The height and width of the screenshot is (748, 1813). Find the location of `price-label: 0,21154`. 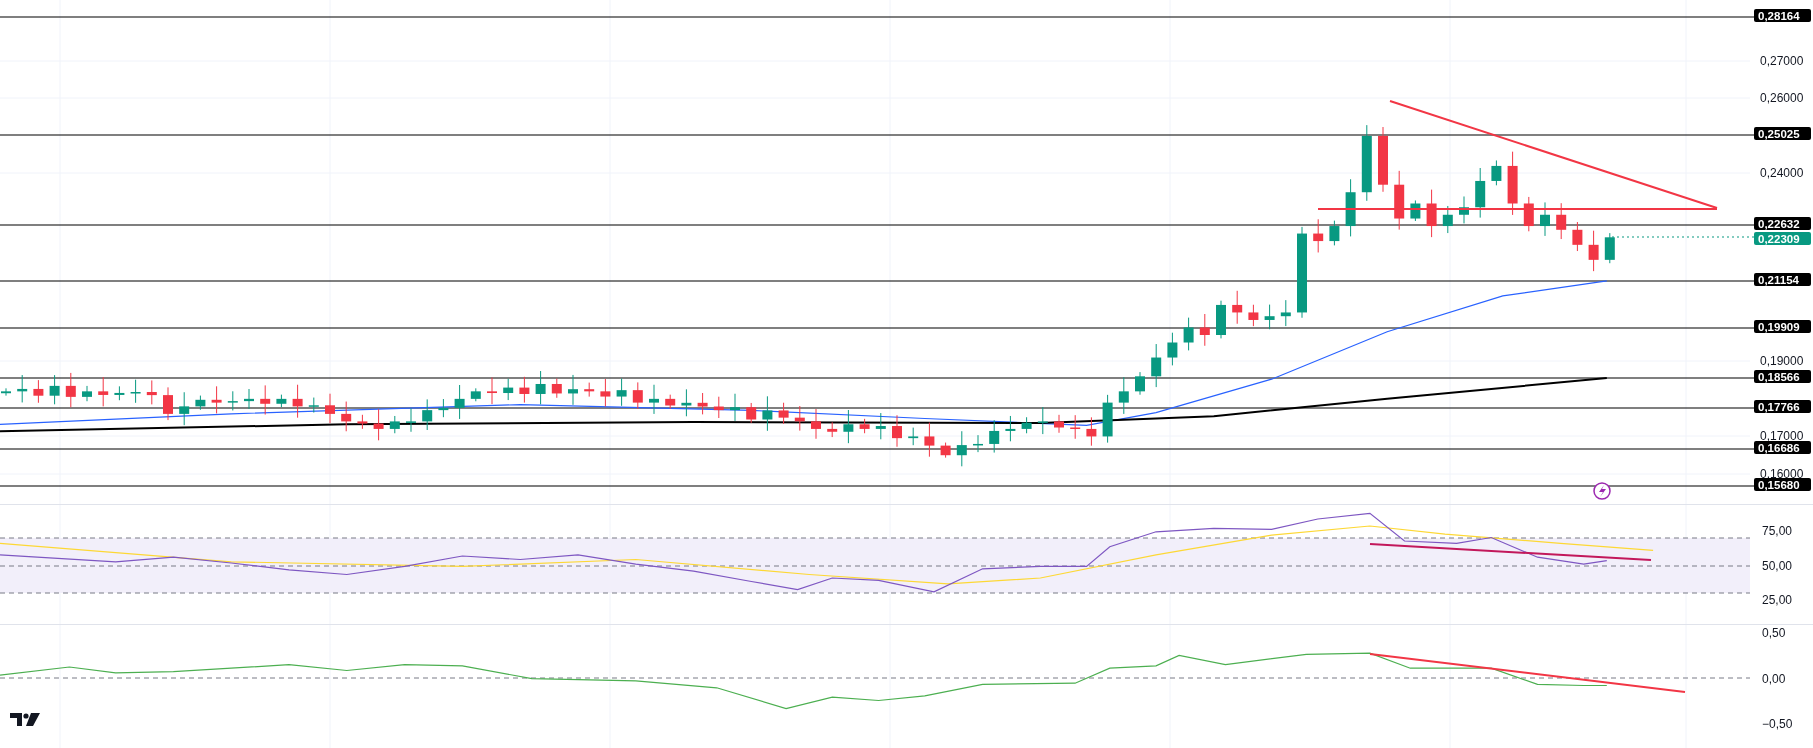

price-label: 0,21154 is located at coordinates (1782, 279).